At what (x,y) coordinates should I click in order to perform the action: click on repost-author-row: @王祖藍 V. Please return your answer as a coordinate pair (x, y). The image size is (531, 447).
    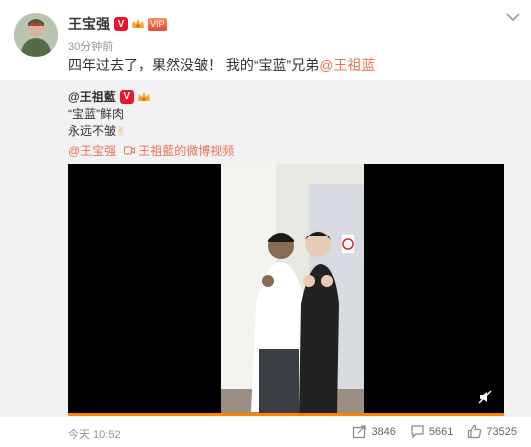
    Looking at the image, I should click on (110, 96).